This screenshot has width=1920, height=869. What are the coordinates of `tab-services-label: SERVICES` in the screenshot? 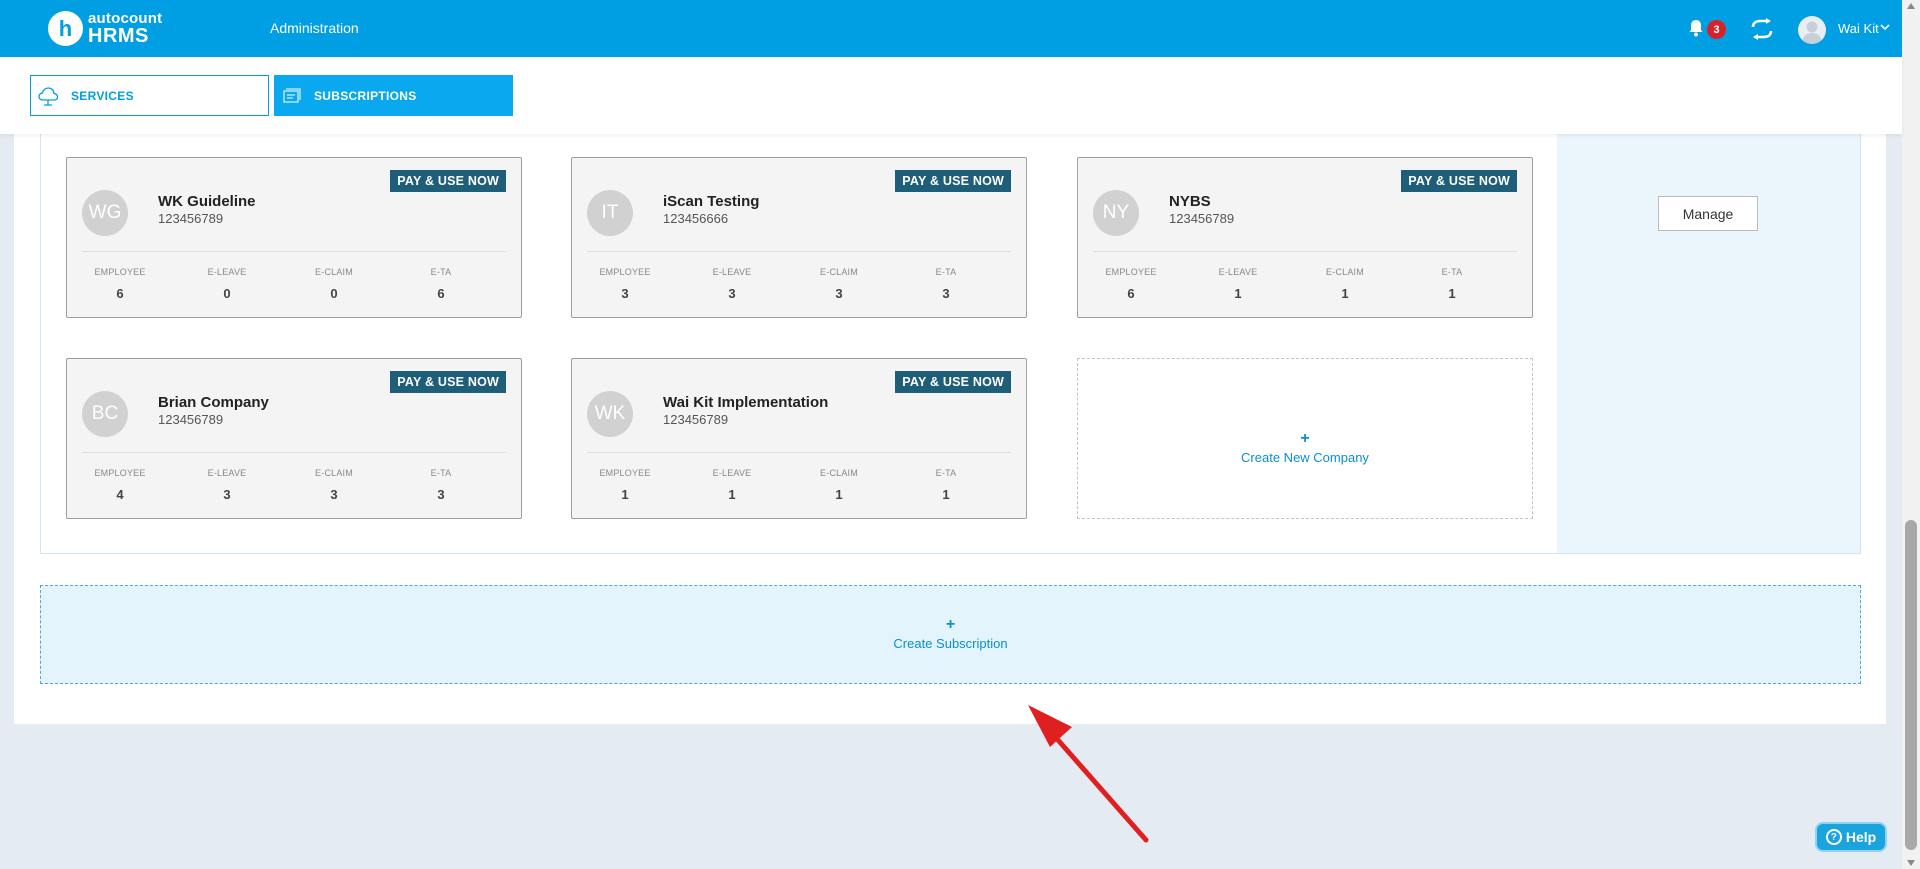 It's located at (102, 95).